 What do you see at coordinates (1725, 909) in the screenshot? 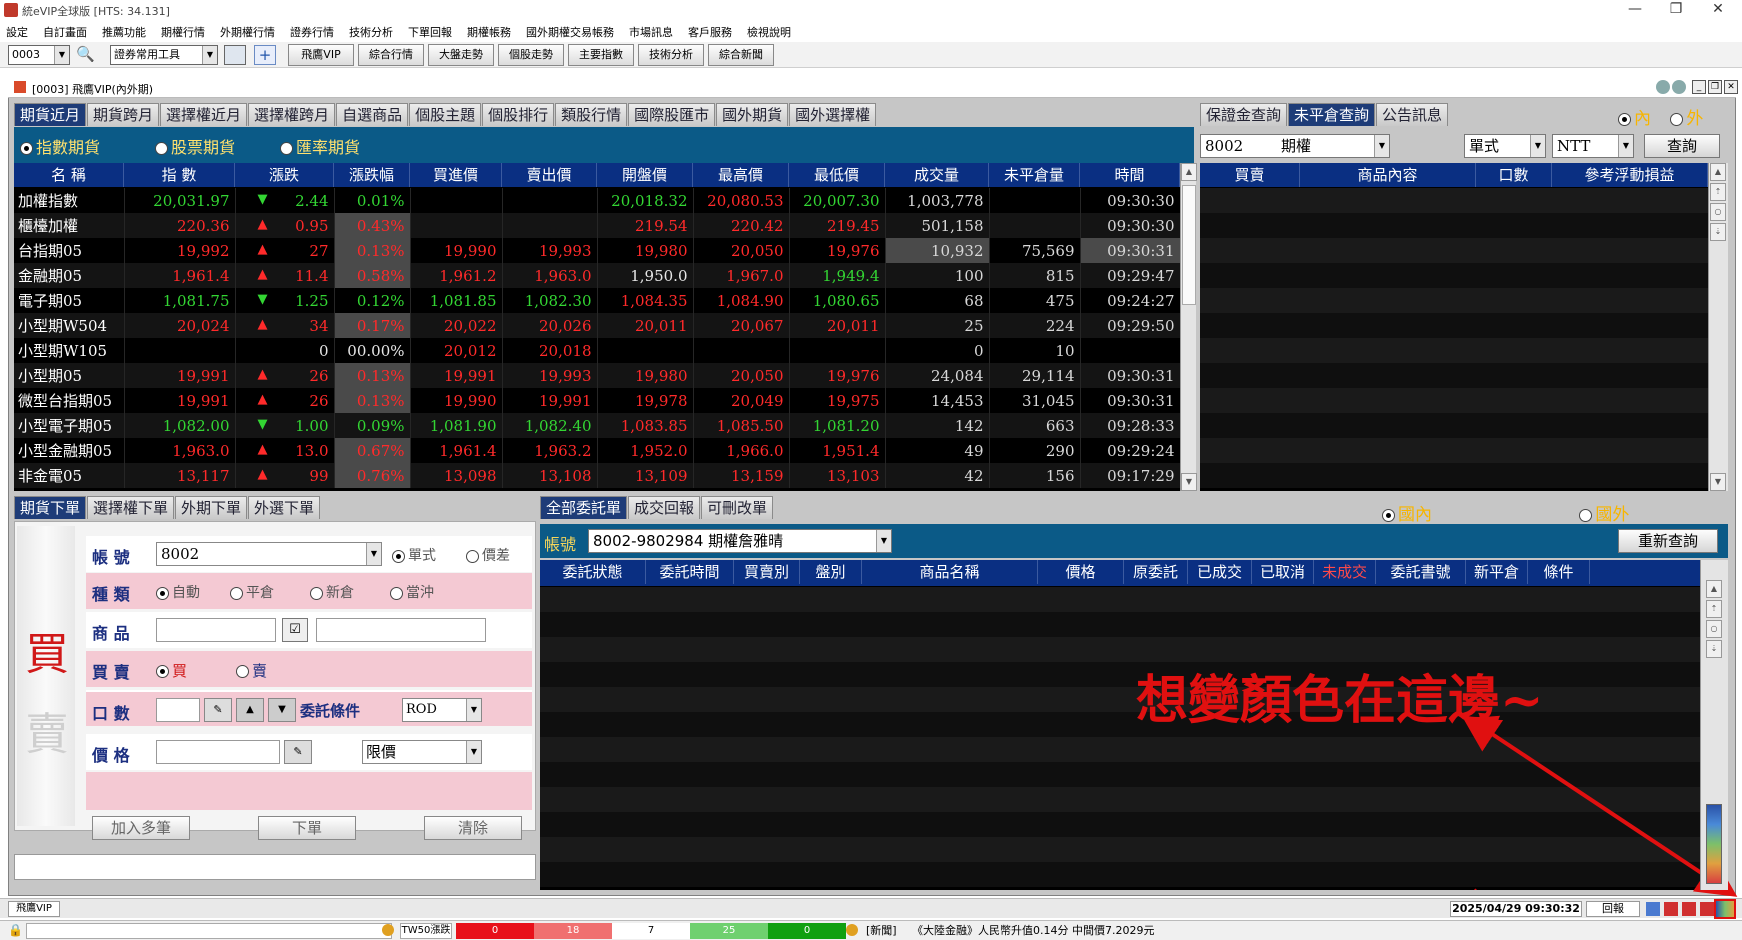
I see `color-setting-icon` at bounding box center [1725, 909].